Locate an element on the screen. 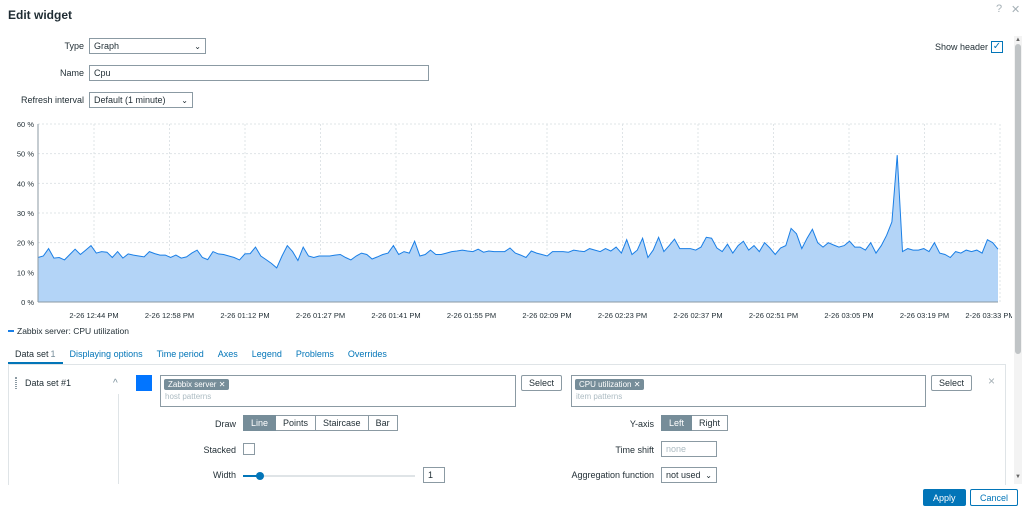  x-tick-label: 2-26 01:41 PM is located at coordinates (395, 315).